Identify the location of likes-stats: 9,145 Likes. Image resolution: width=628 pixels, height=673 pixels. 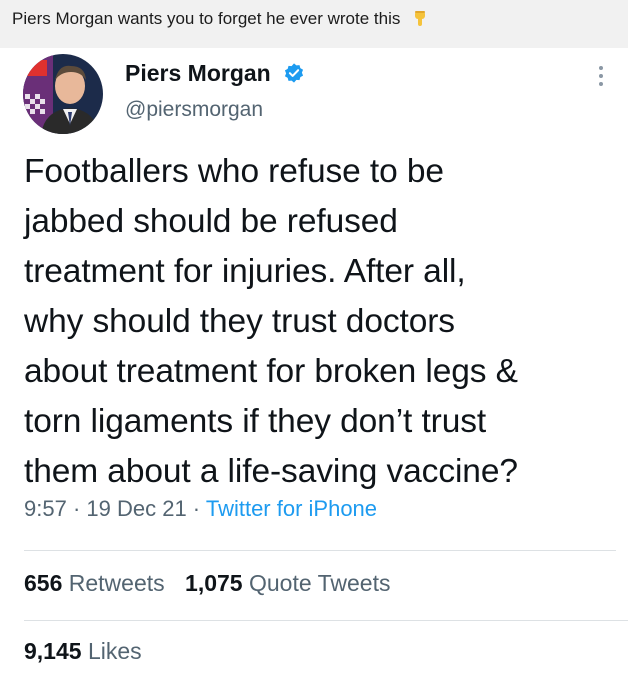
(90, 651).